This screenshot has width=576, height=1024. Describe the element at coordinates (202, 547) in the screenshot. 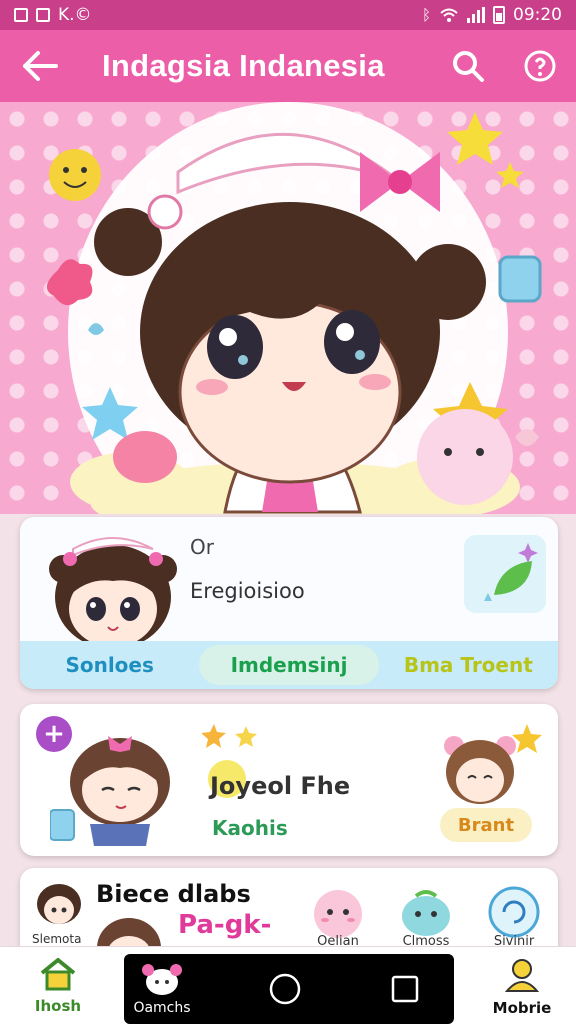

I see `profile-line-1: Or` at that location.